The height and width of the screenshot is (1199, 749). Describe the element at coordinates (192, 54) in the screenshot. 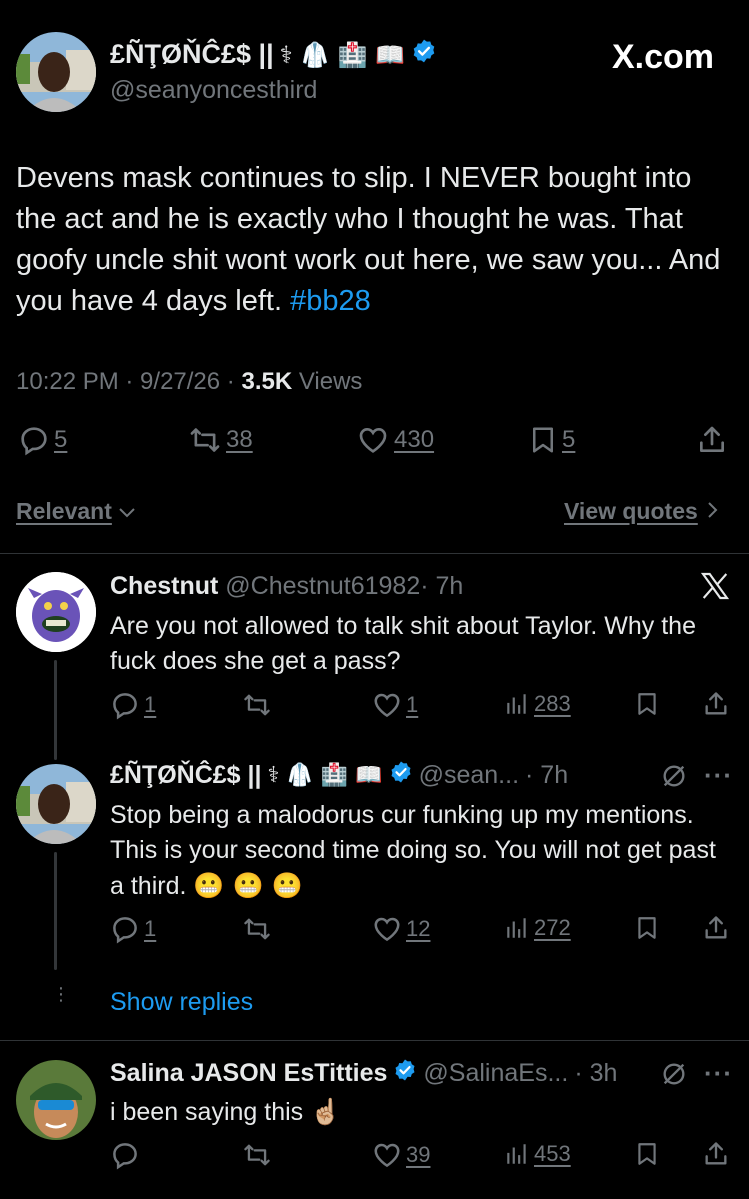

I see `author-display-name: £ÑŢØŇĈ£$ ||` at that location.